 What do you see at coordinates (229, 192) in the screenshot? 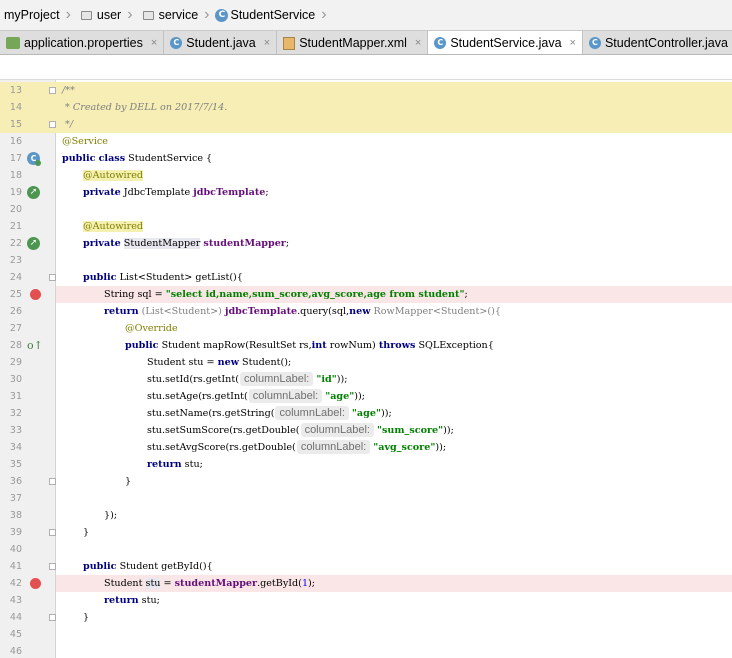
I see `field-token: jdbcTemplate` at bounding box center [229, 192].